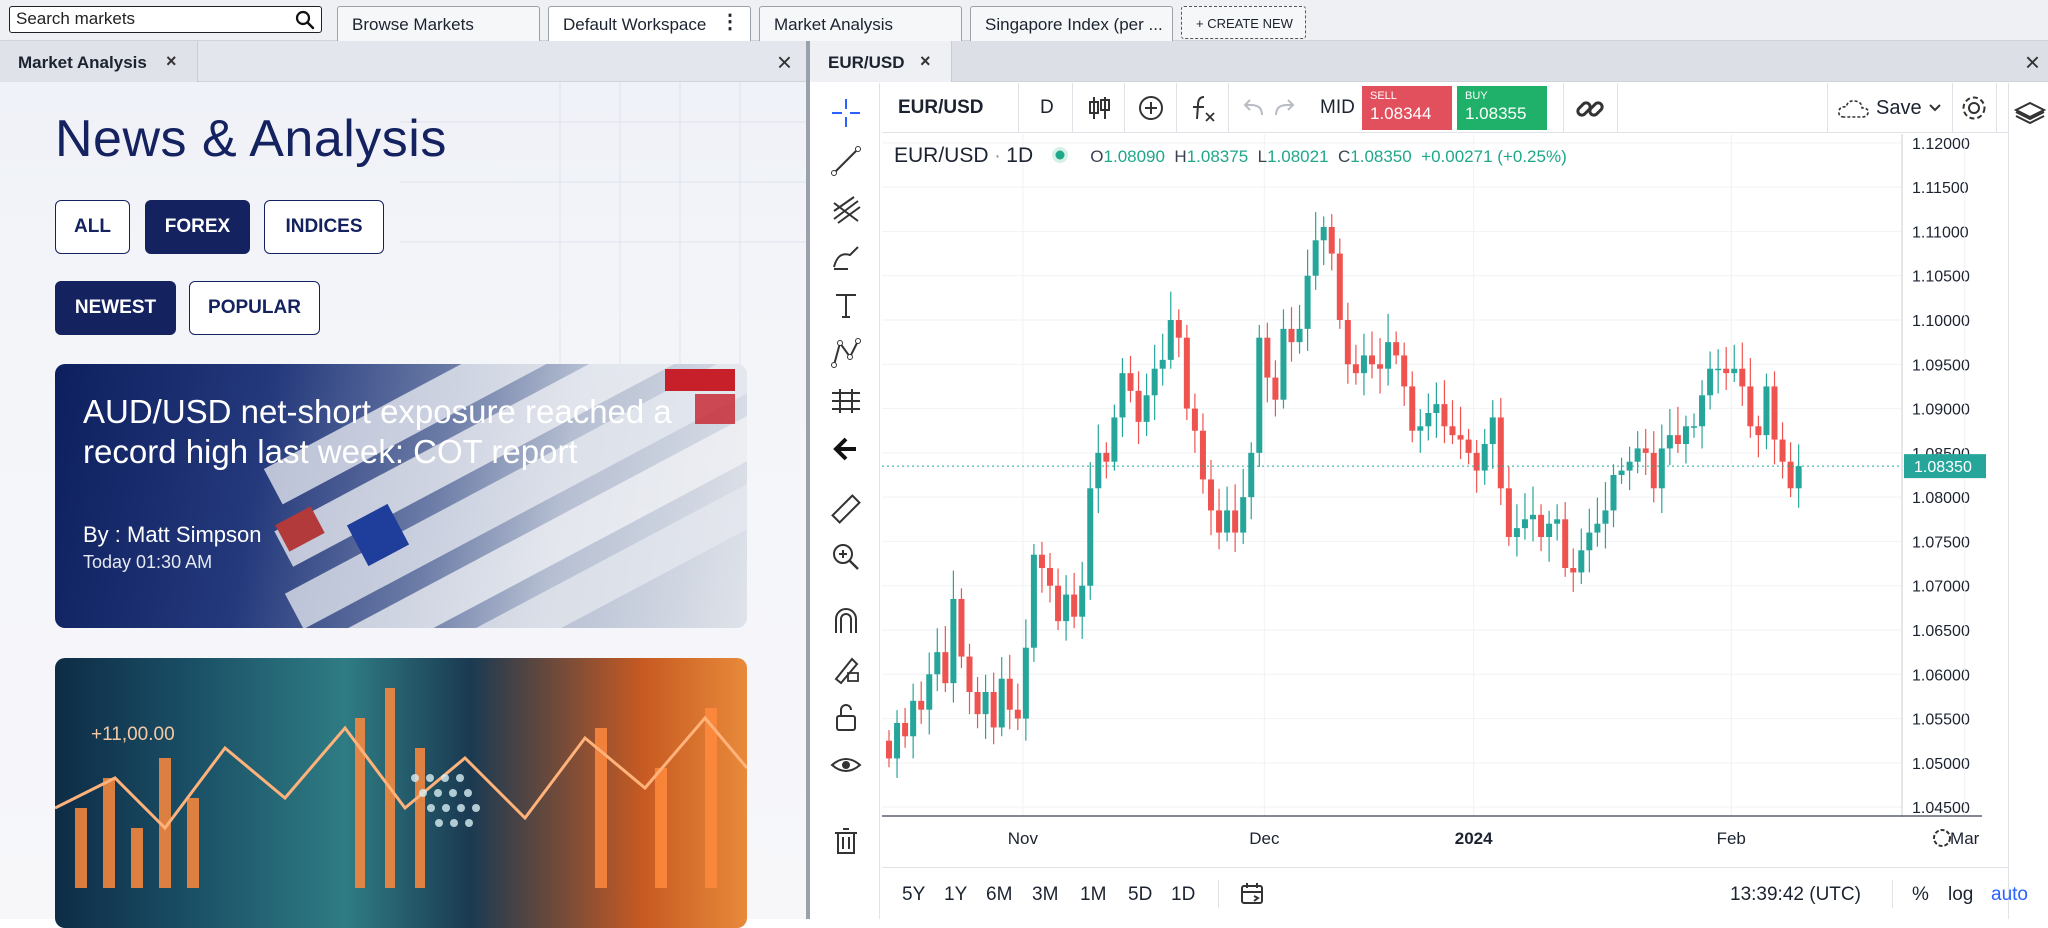 The height and width of the screenshot is (928, 2048). I want to click on filter-indices-button: INDICES, so click(324, 227).